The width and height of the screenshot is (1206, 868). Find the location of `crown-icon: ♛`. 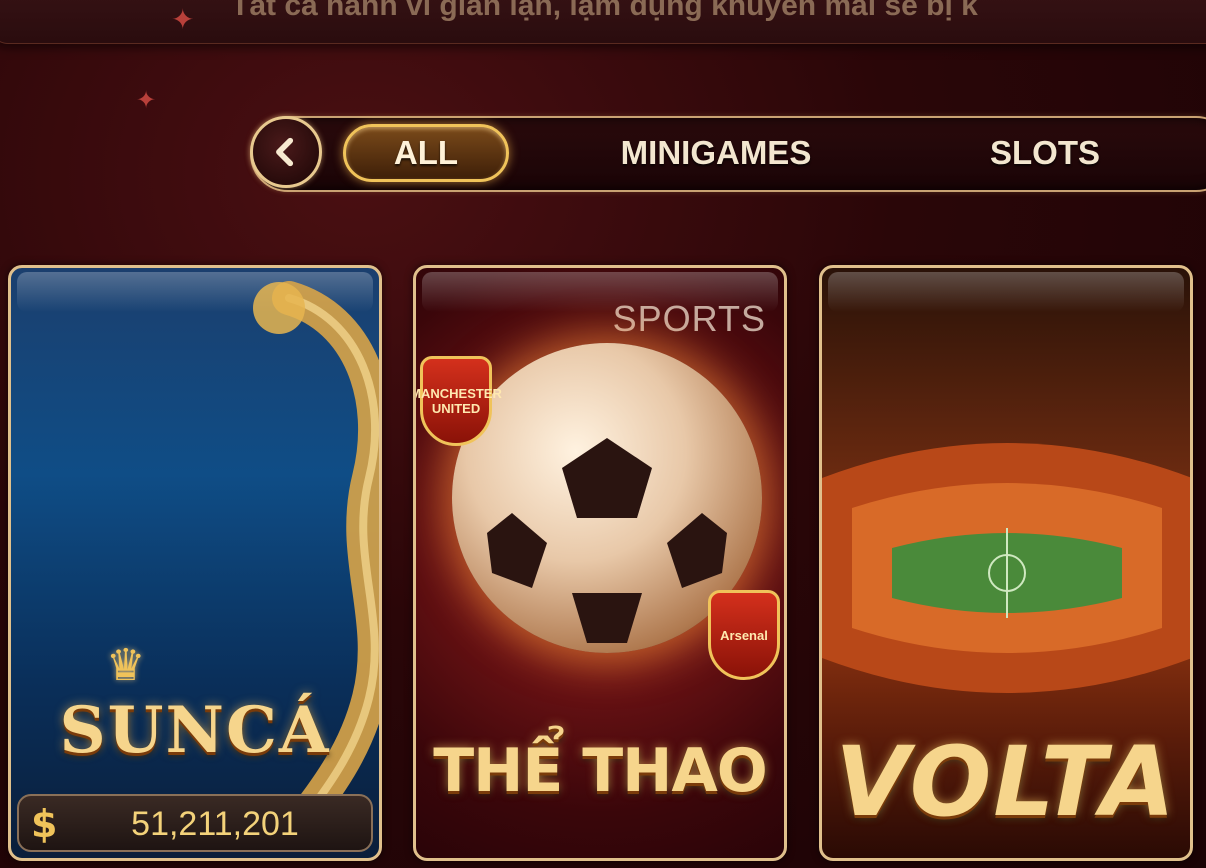

crown-icon: ♛ is located at coordinates (126, 665).